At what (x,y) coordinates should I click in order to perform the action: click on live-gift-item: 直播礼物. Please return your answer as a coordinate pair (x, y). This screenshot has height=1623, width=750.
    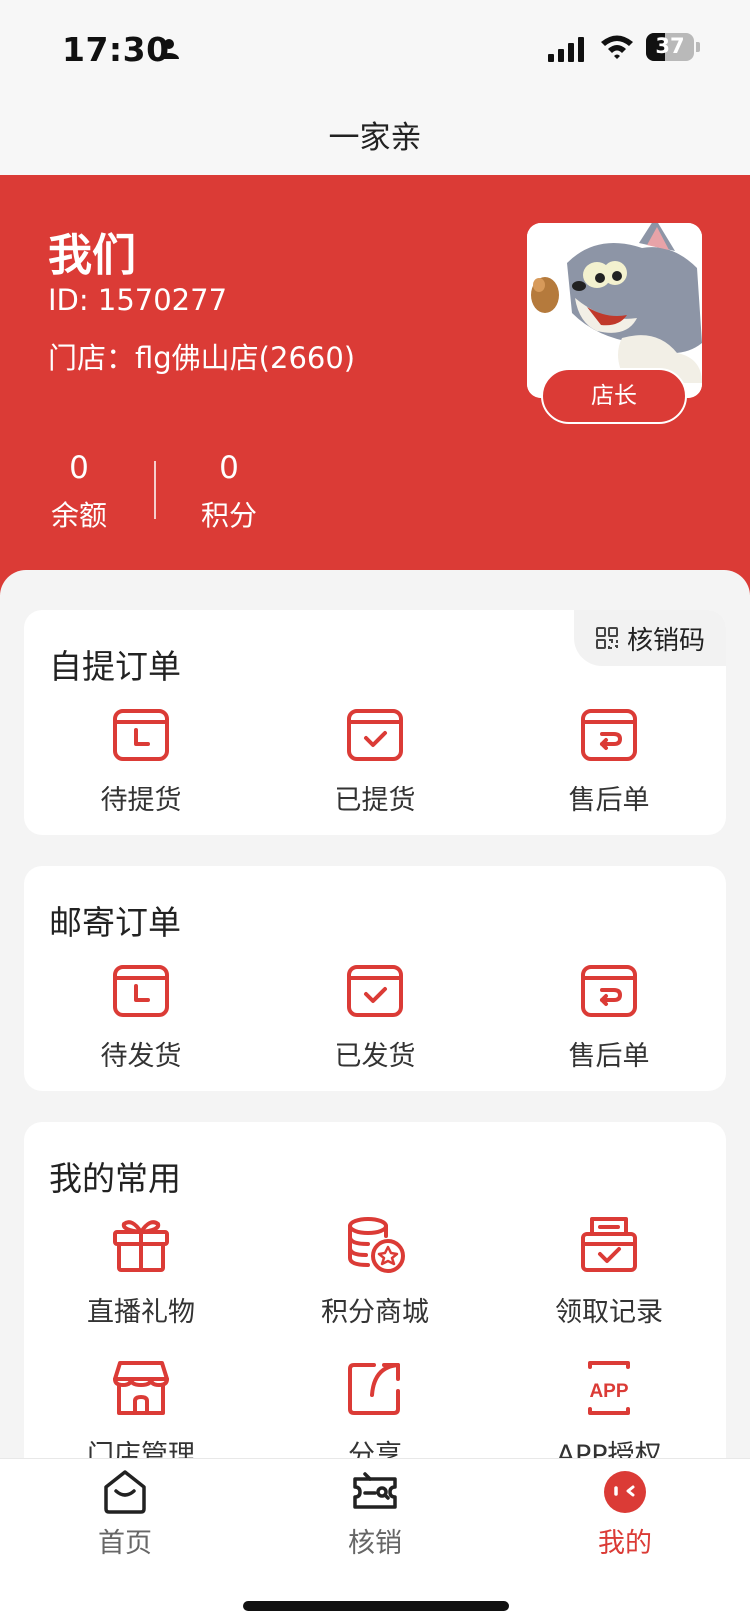
    Looking at the image, I should click on (141, 1271).